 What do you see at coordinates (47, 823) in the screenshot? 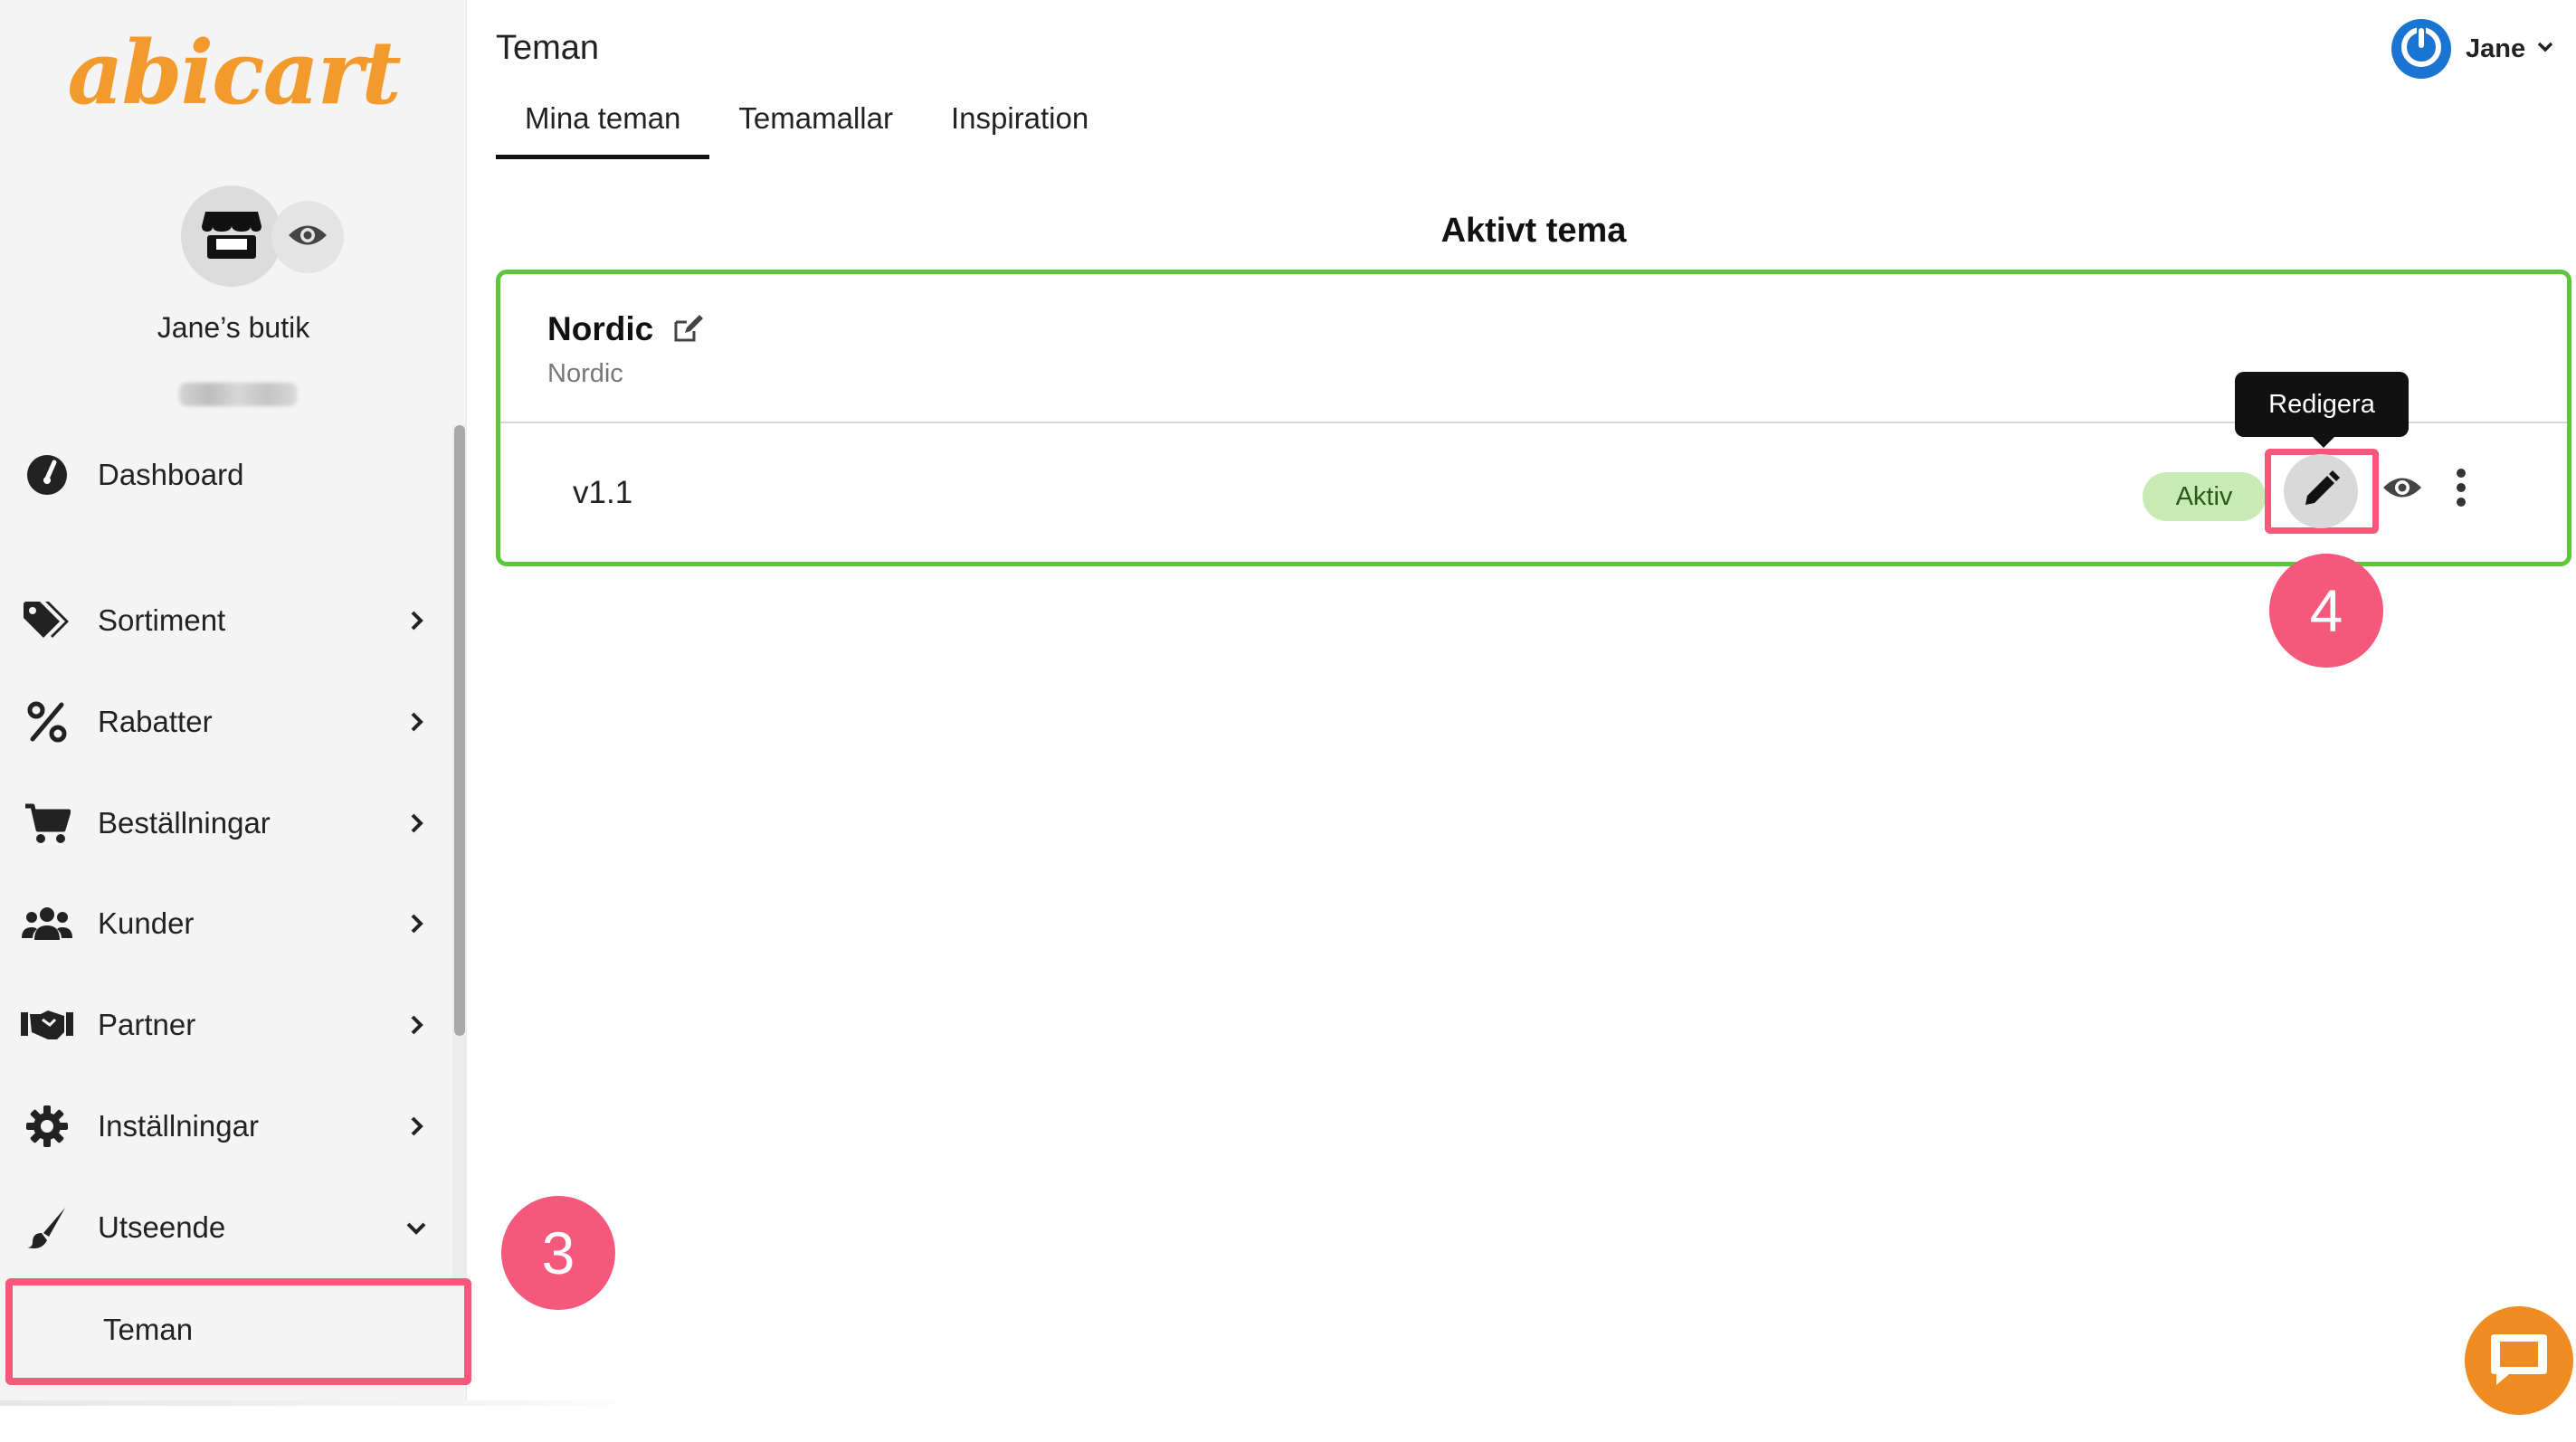
I see `cart-icon` at bounding box center [47, 823].